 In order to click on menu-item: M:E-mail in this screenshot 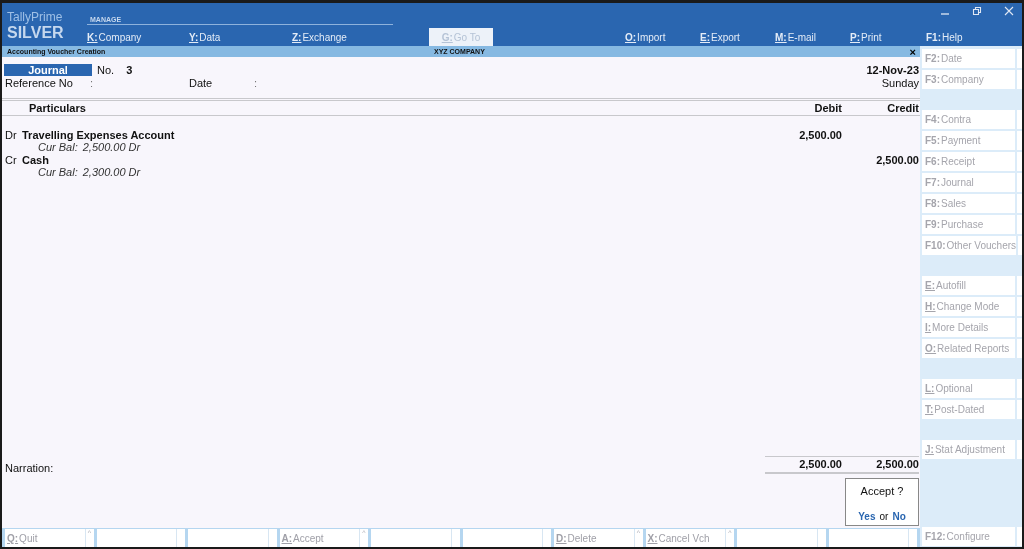, I will do `click(812, 37)`.